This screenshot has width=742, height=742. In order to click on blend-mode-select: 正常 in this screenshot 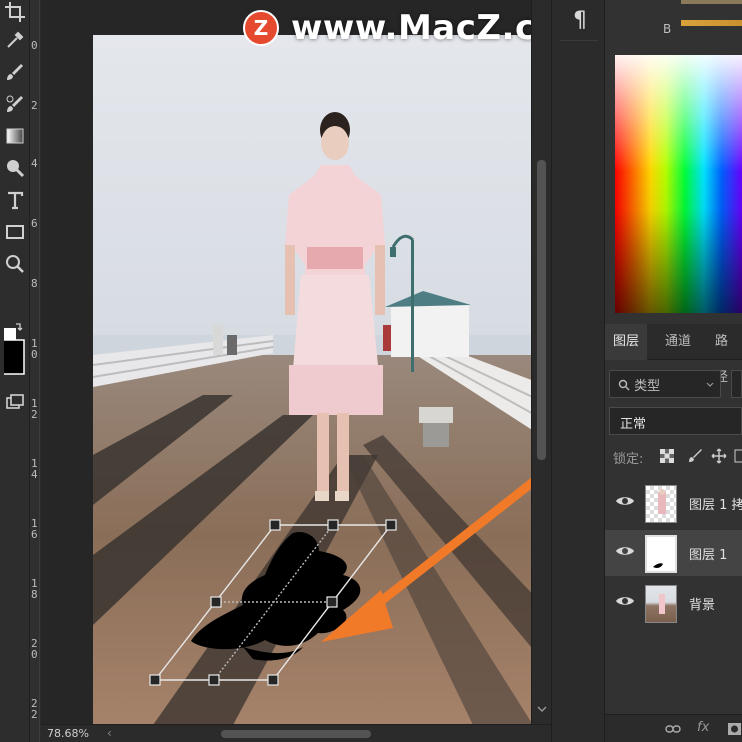, I will do `click(675, 421)`.